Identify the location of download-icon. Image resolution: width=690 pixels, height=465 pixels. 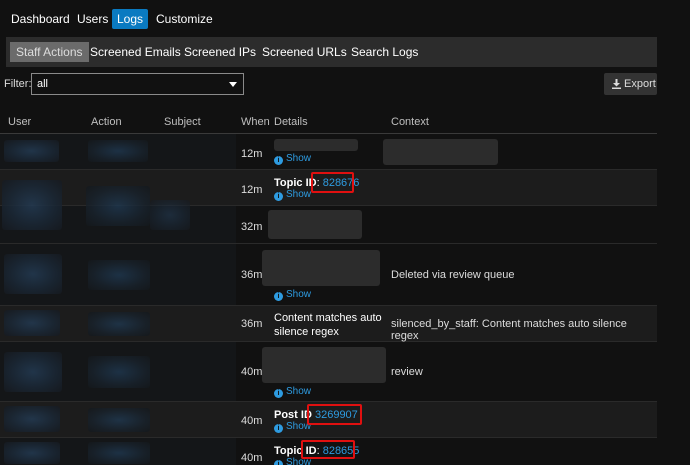
(616, 84).